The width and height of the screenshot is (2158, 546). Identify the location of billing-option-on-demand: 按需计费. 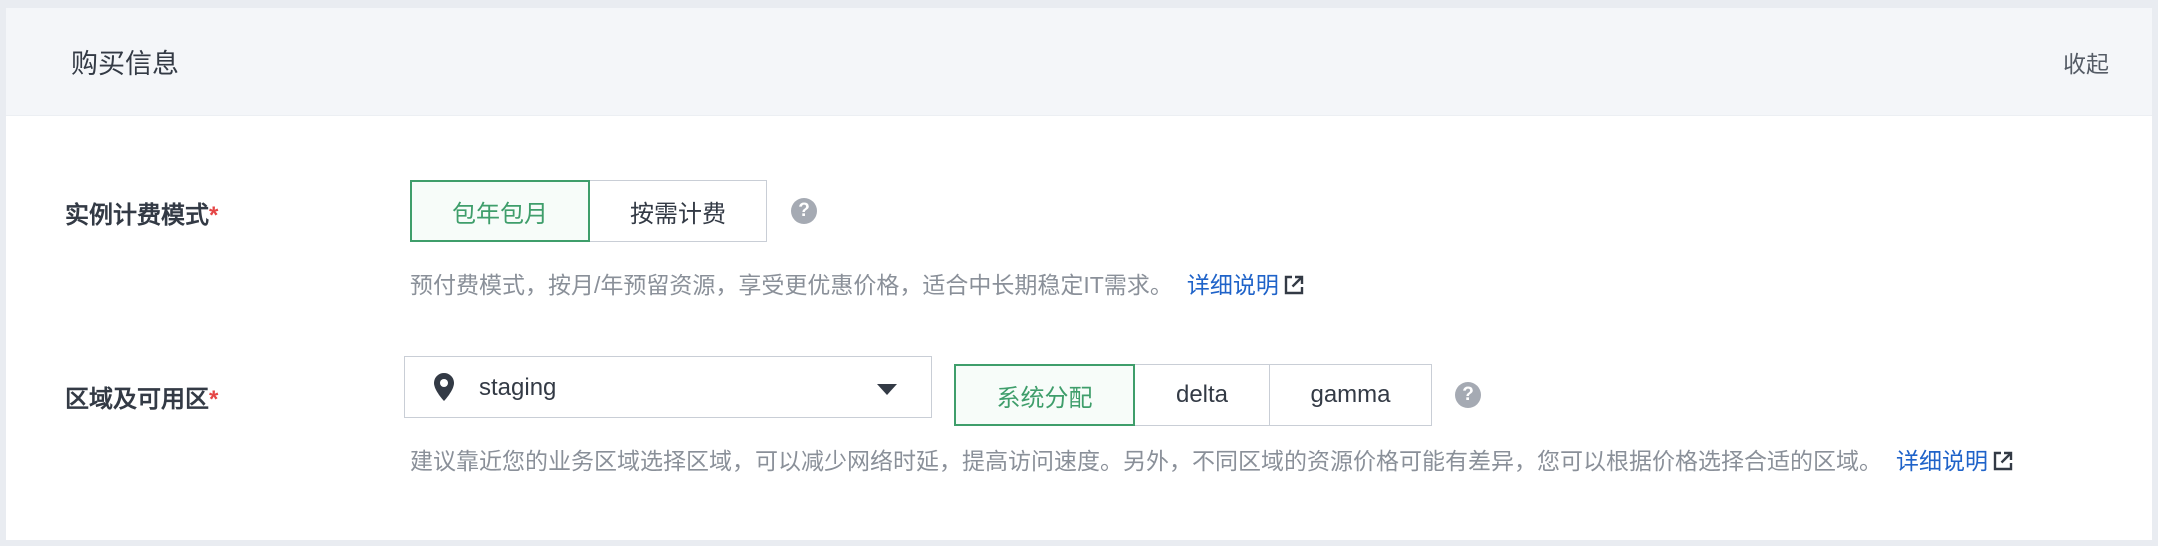
(678, 211).